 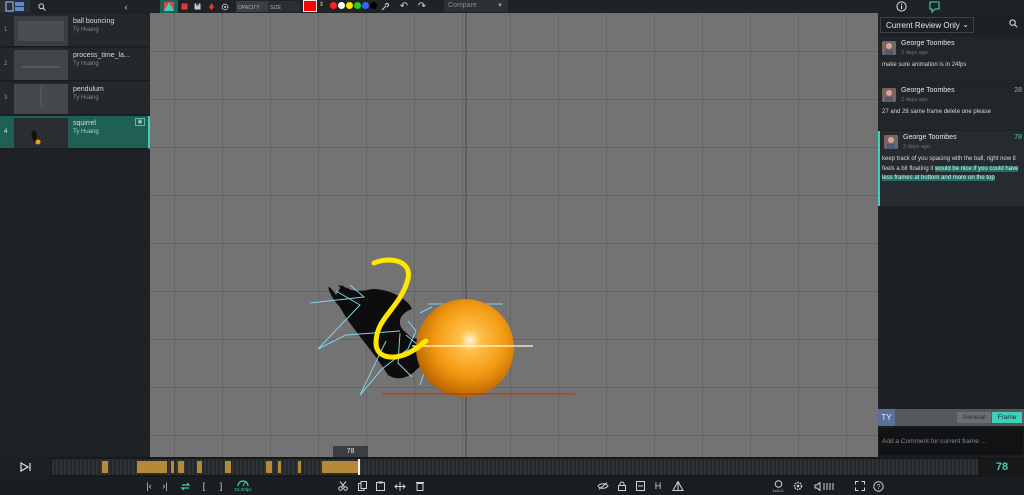 I want to click on play-button, so click(x=25, y=467).